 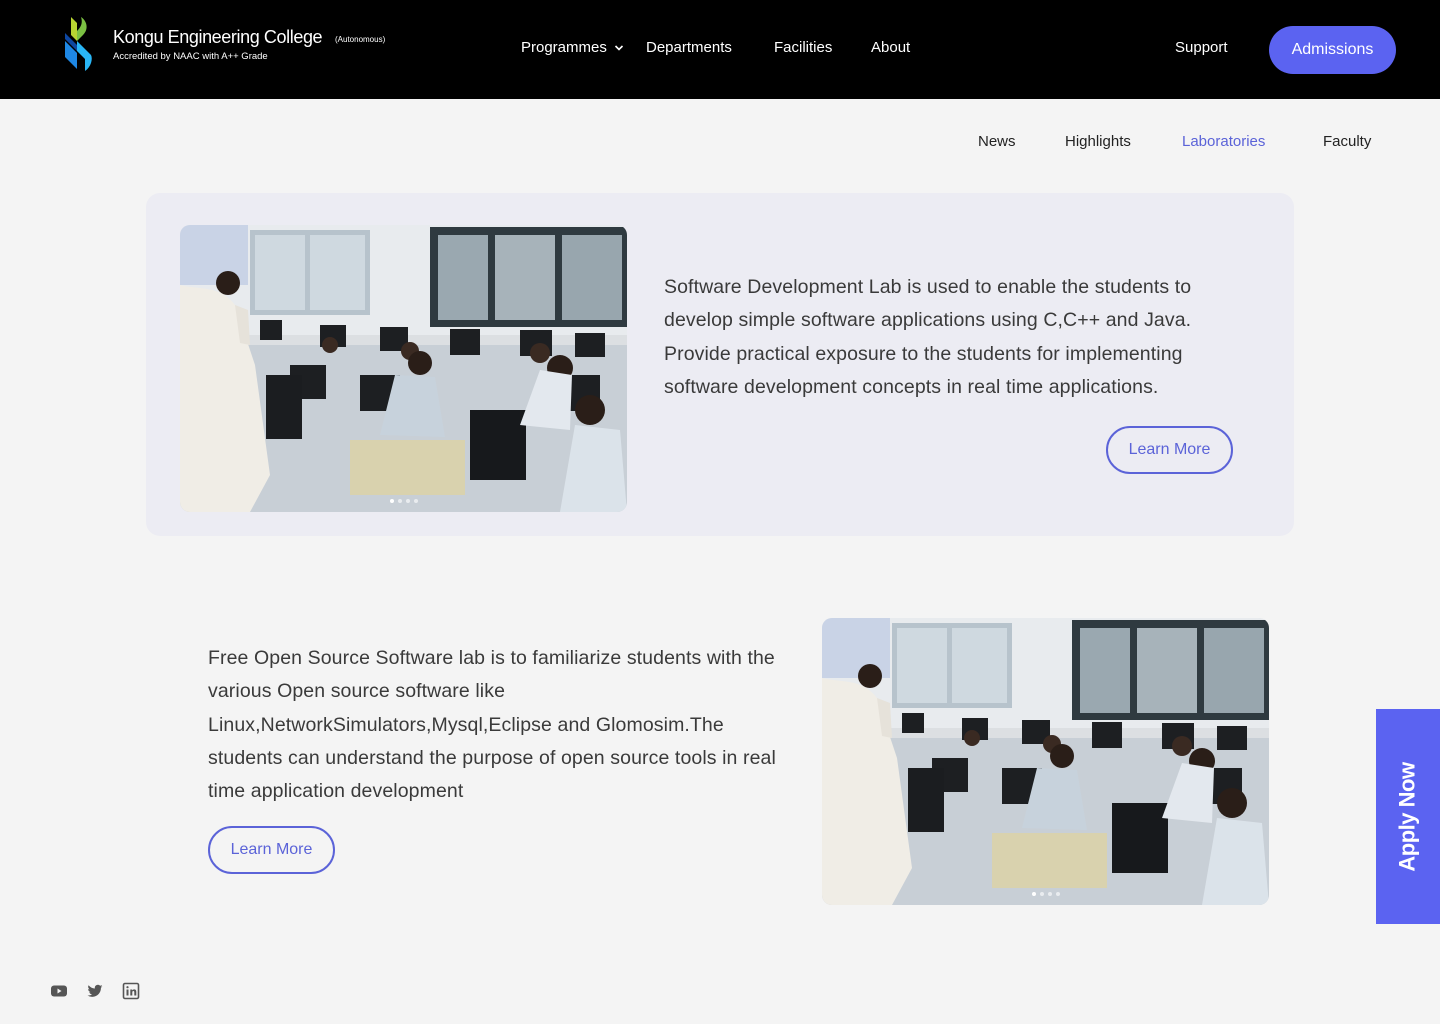 I want to click on apply-now-label: Apply Now, so click(x=1408, y=816).